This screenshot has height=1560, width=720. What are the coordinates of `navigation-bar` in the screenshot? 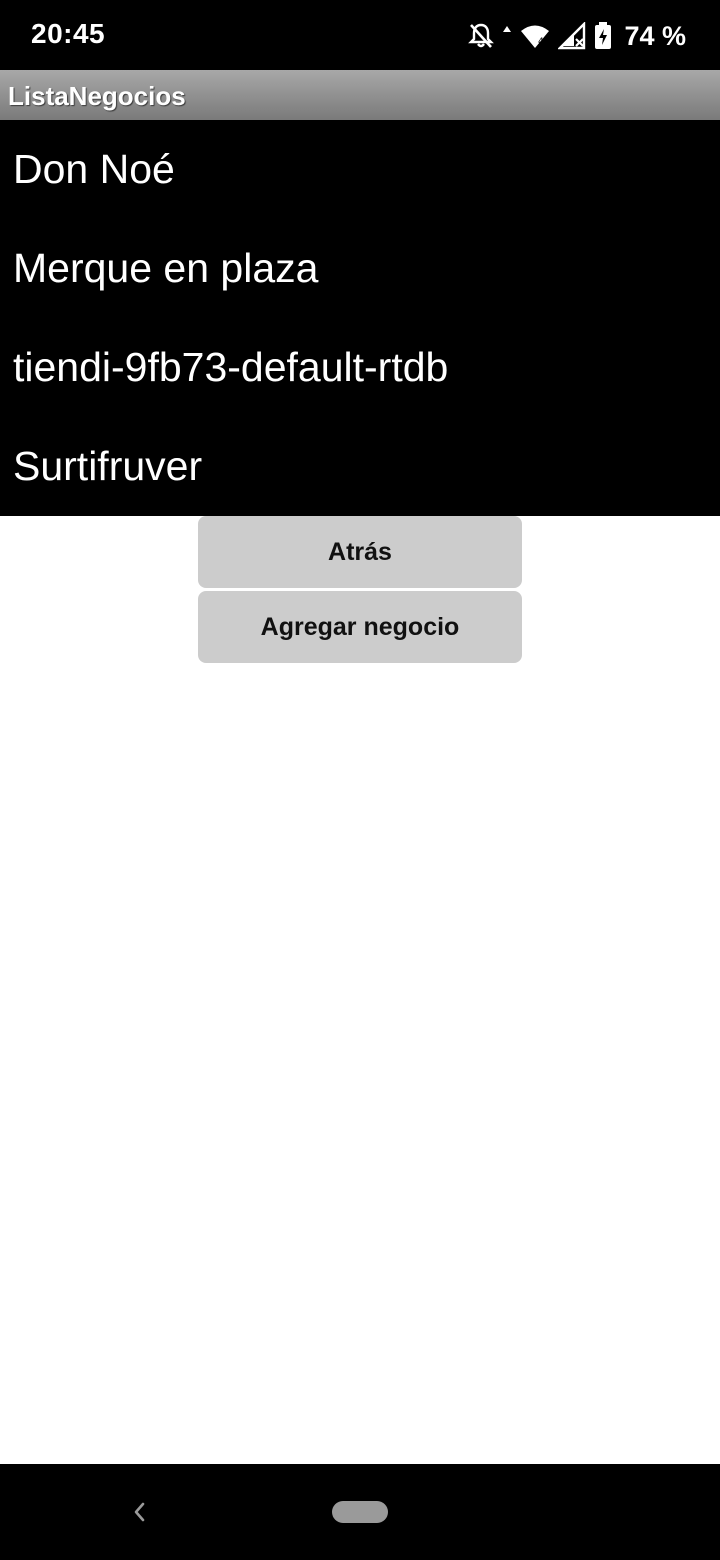 It's located at (360, 1512).